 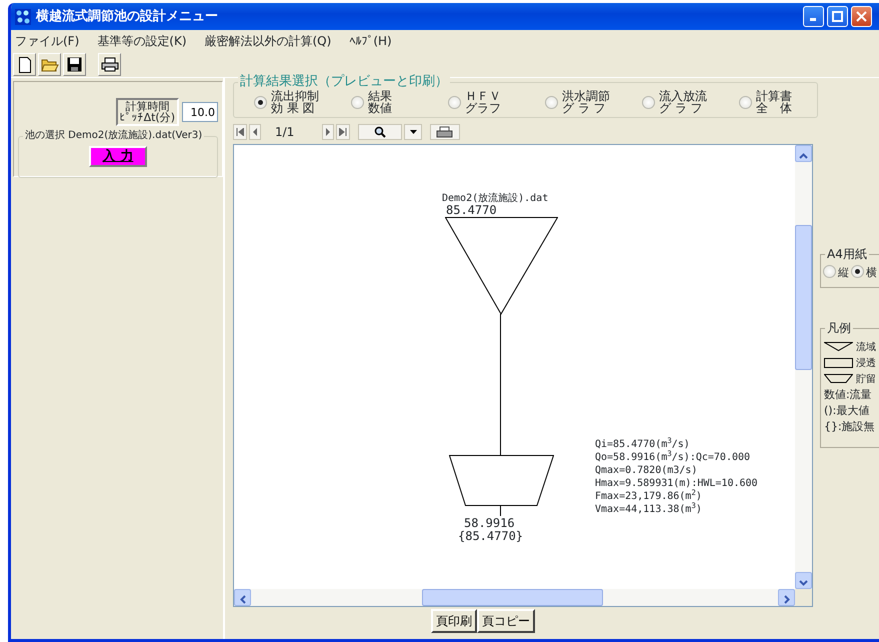 What do you see at coordinates (848, 394) in the screenshot?
I see `legend-label: 数値:流量` at bounding box center [848, 394].